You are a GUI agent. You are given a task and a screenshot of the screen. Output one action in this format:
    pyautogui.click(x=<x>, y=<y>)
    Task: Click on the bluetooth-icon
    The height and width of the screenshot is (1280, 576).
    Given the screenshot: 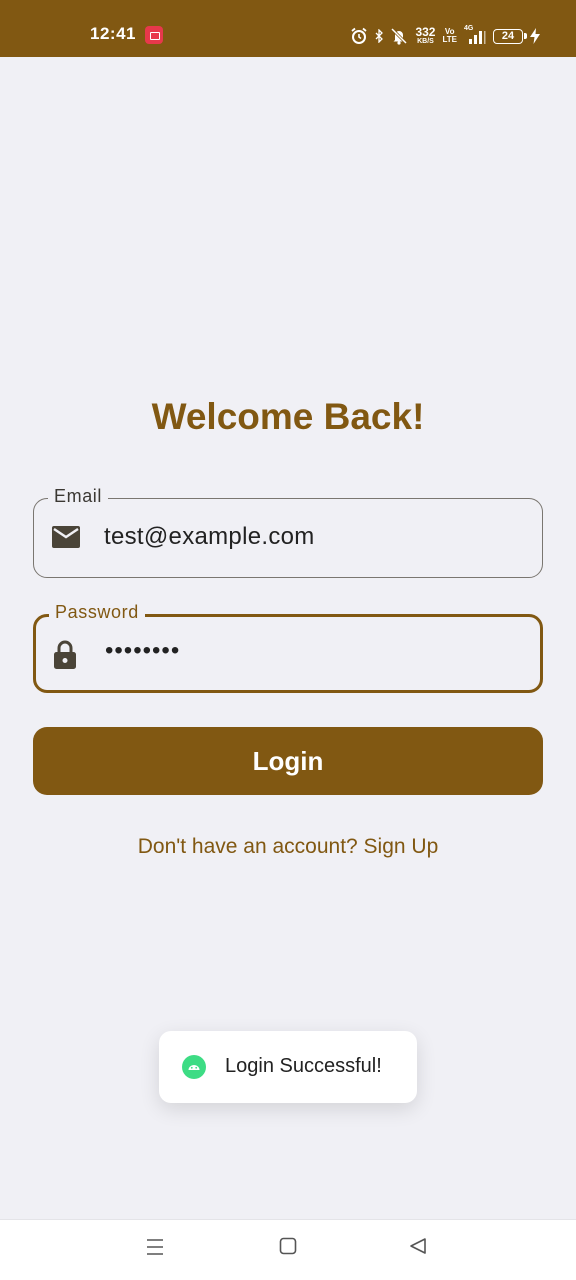 What is the action you would take?
    pyautogui.click(x=379, y=36)
    